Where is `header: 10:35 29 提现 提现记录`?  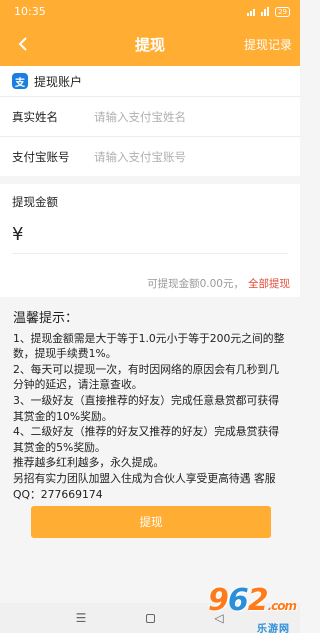
header: 10:35 29 提现 提现记录 is located at coordinates (150, 33).